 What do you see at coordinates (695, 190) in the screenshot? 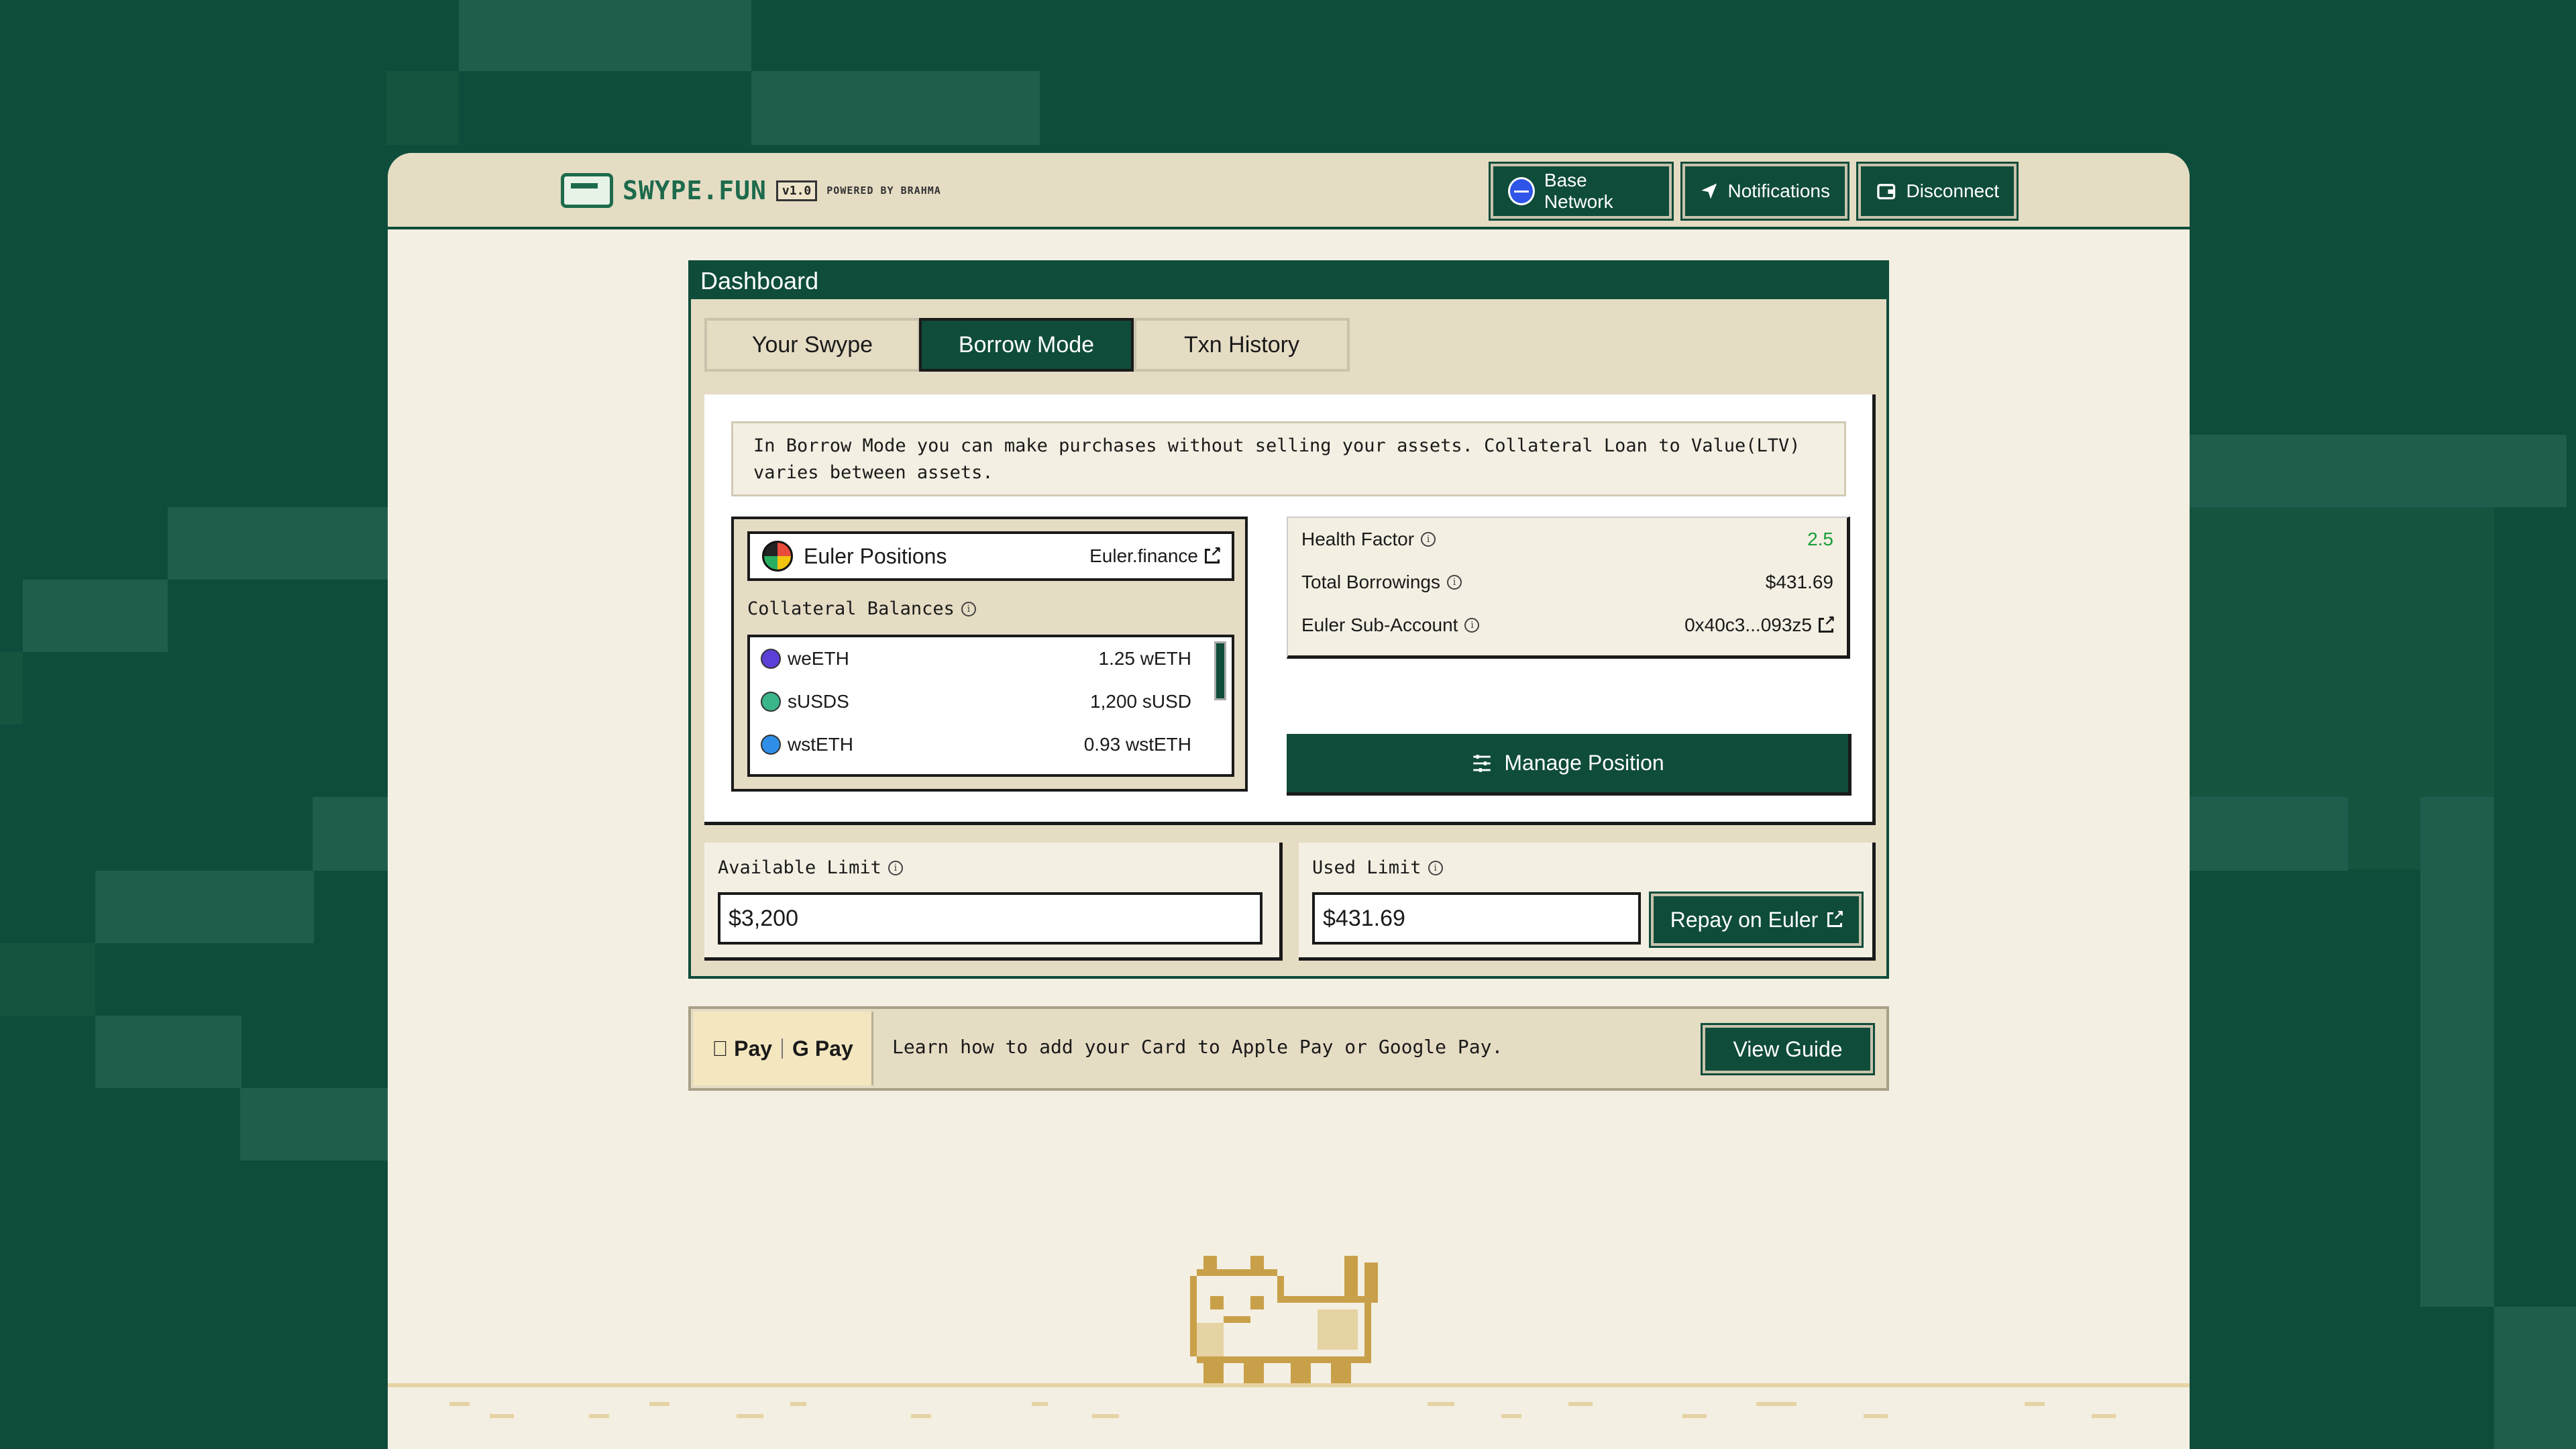
I see `logo-text: SWYPE.FUN` at bounding box center [695, 190].